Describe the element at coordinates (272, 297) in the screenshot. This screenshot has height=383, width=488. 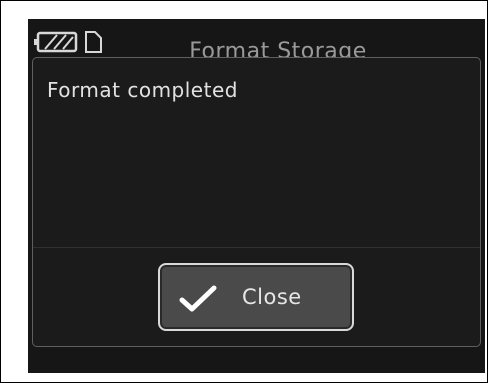
I see `close-button-label: Close` at that location.